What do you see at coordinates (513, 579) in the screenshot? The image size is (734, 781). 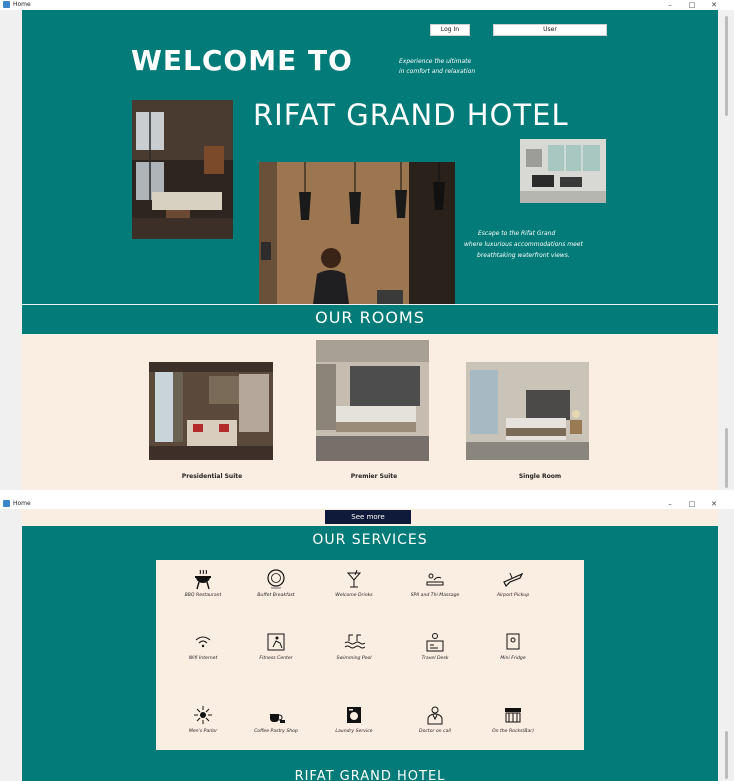 I see `airplane-icon` at bounding box center [513, 579].